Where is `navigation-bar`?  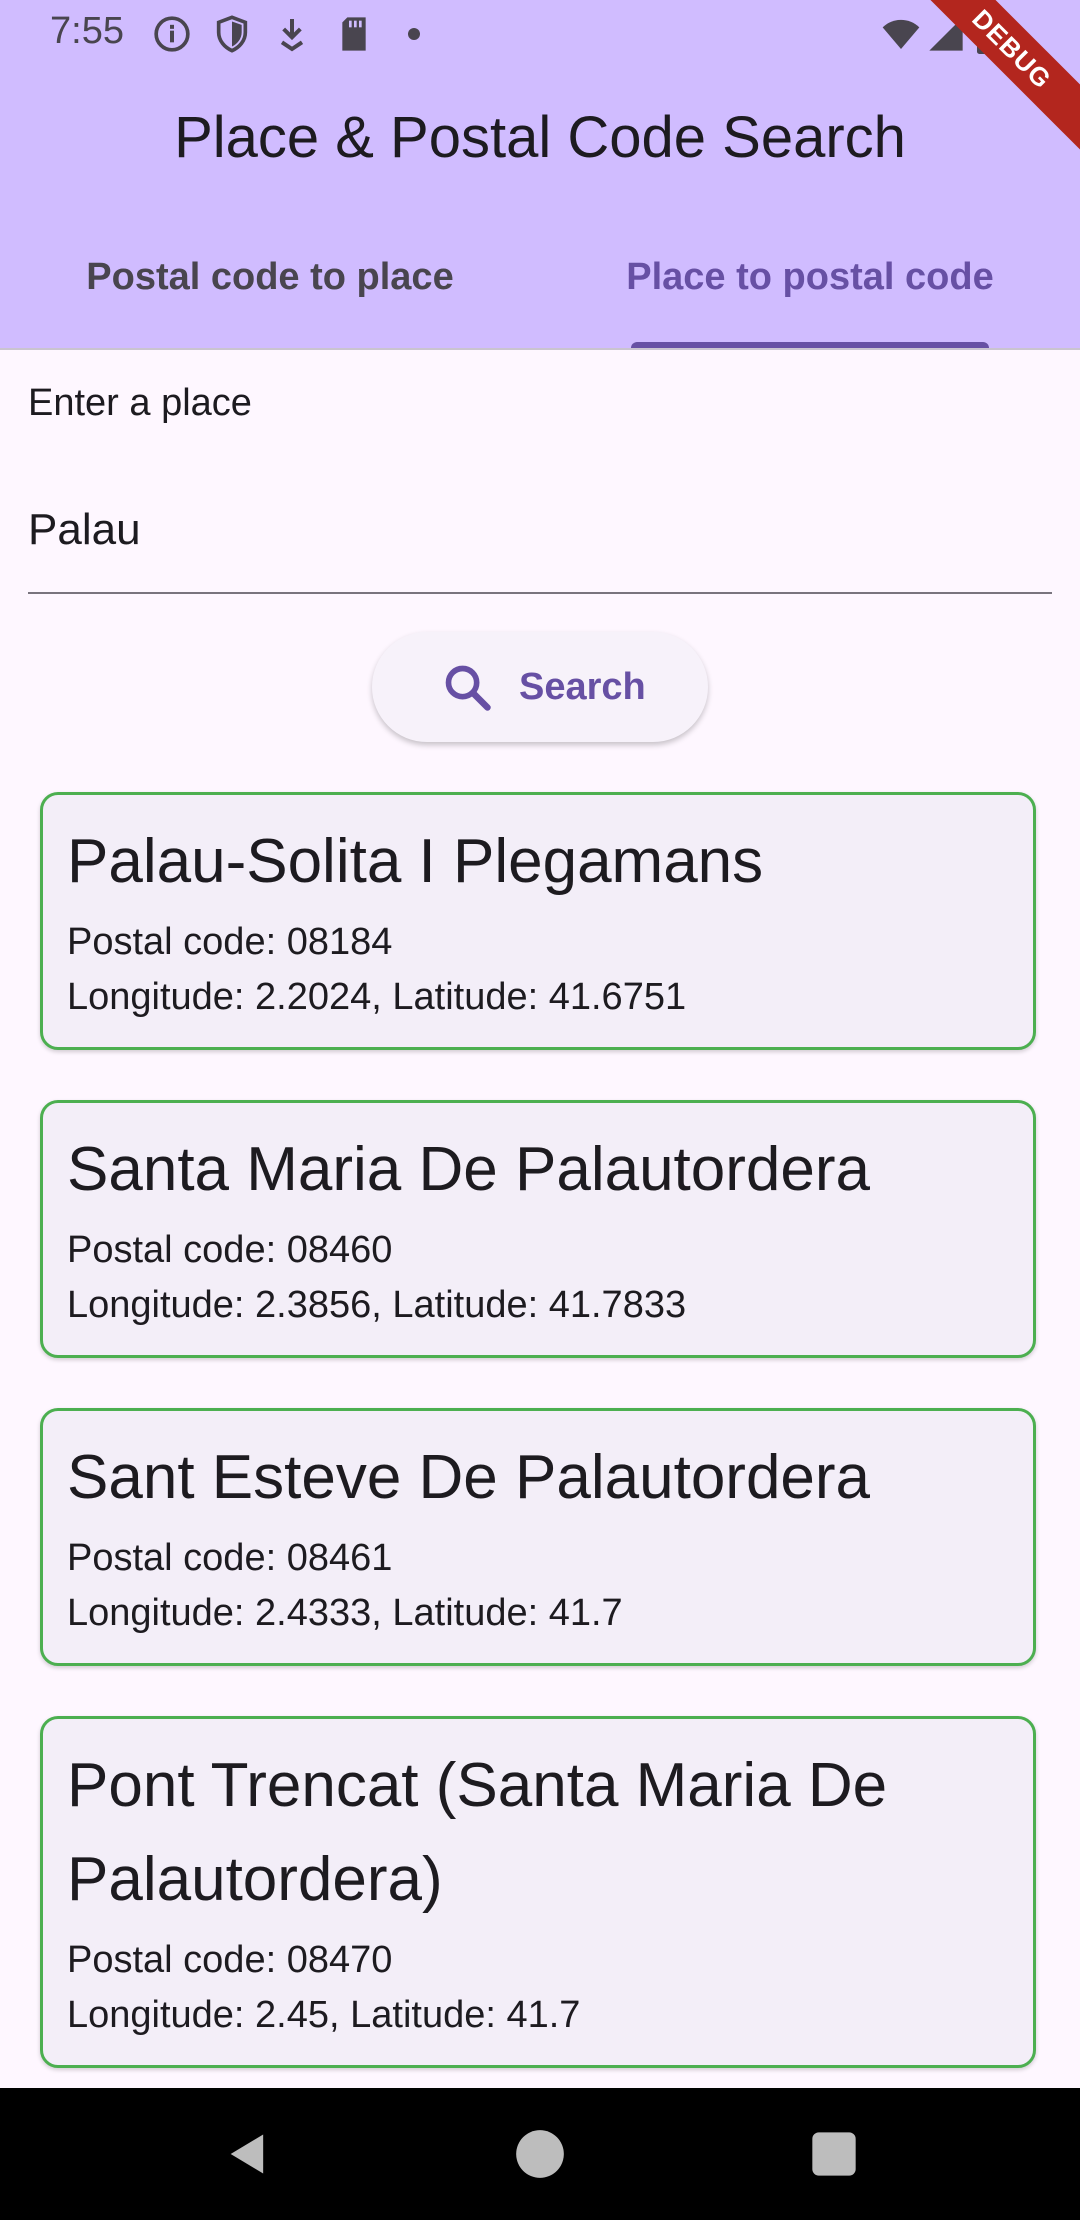 navigation-bar is located at coordinates (540, 2154).